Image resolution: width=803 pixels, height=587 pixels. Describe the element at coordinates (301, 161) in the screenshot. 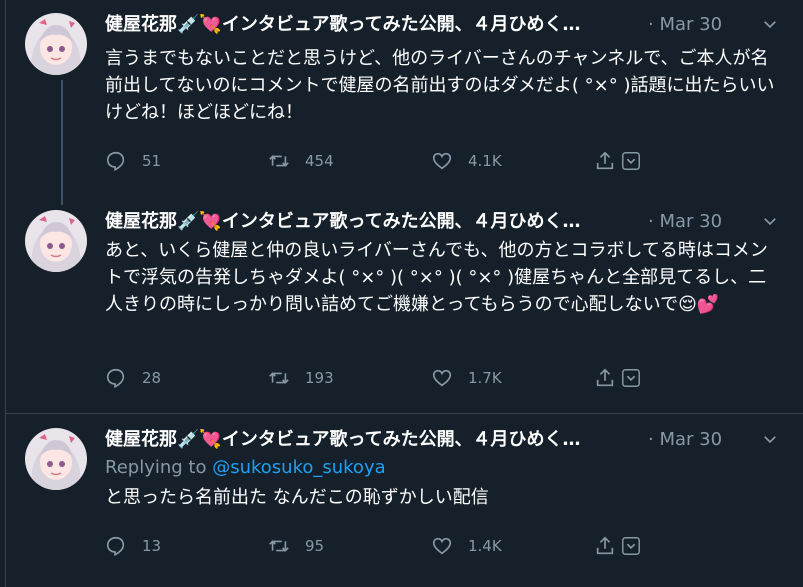

I see `retweet-button: 454` at that location.